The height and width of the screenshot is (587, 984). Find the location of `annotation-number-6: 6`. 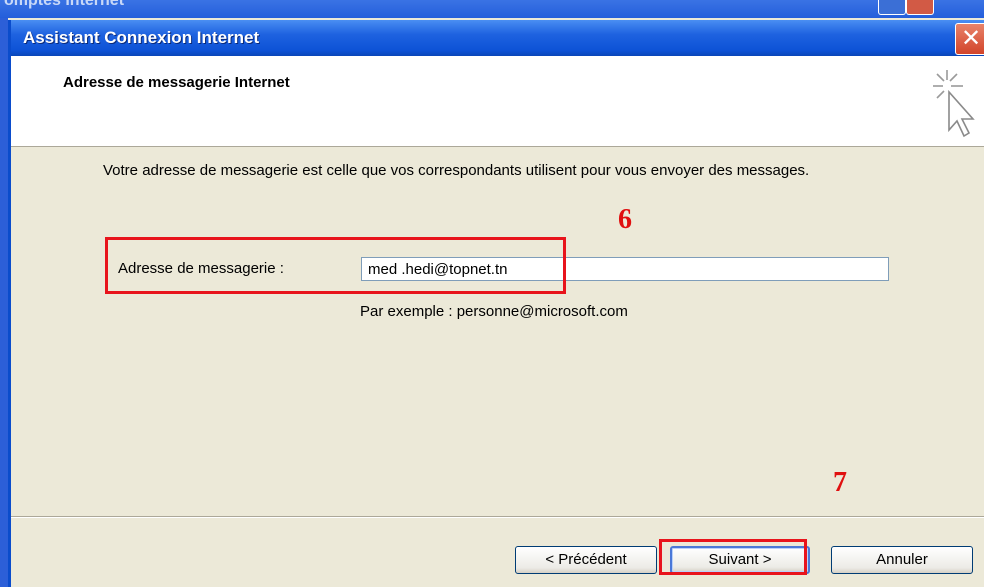

annotation-number-6: 6 is located at coordinates (625, 219).